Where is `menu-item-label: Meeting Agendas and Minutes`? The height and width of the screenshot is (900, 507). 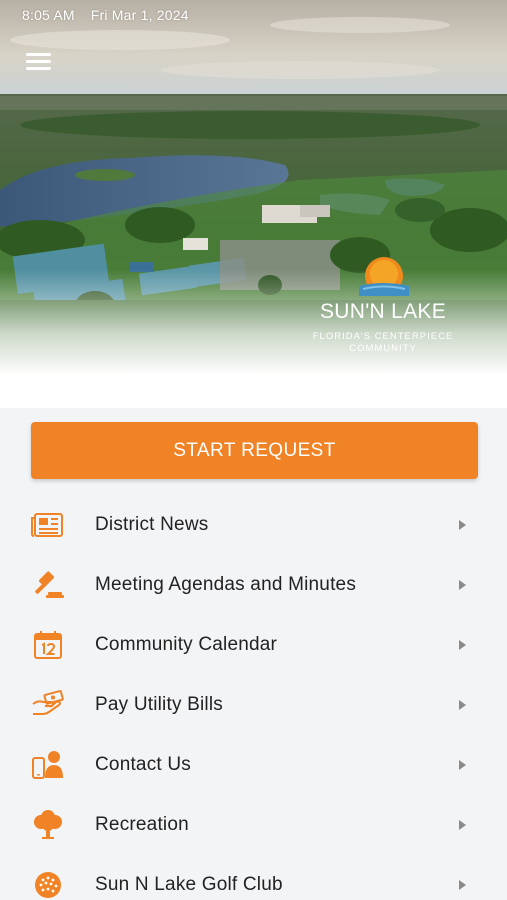 menu-item-label: Meeting Agendas and Minutes is located at coordinates (226, 584).